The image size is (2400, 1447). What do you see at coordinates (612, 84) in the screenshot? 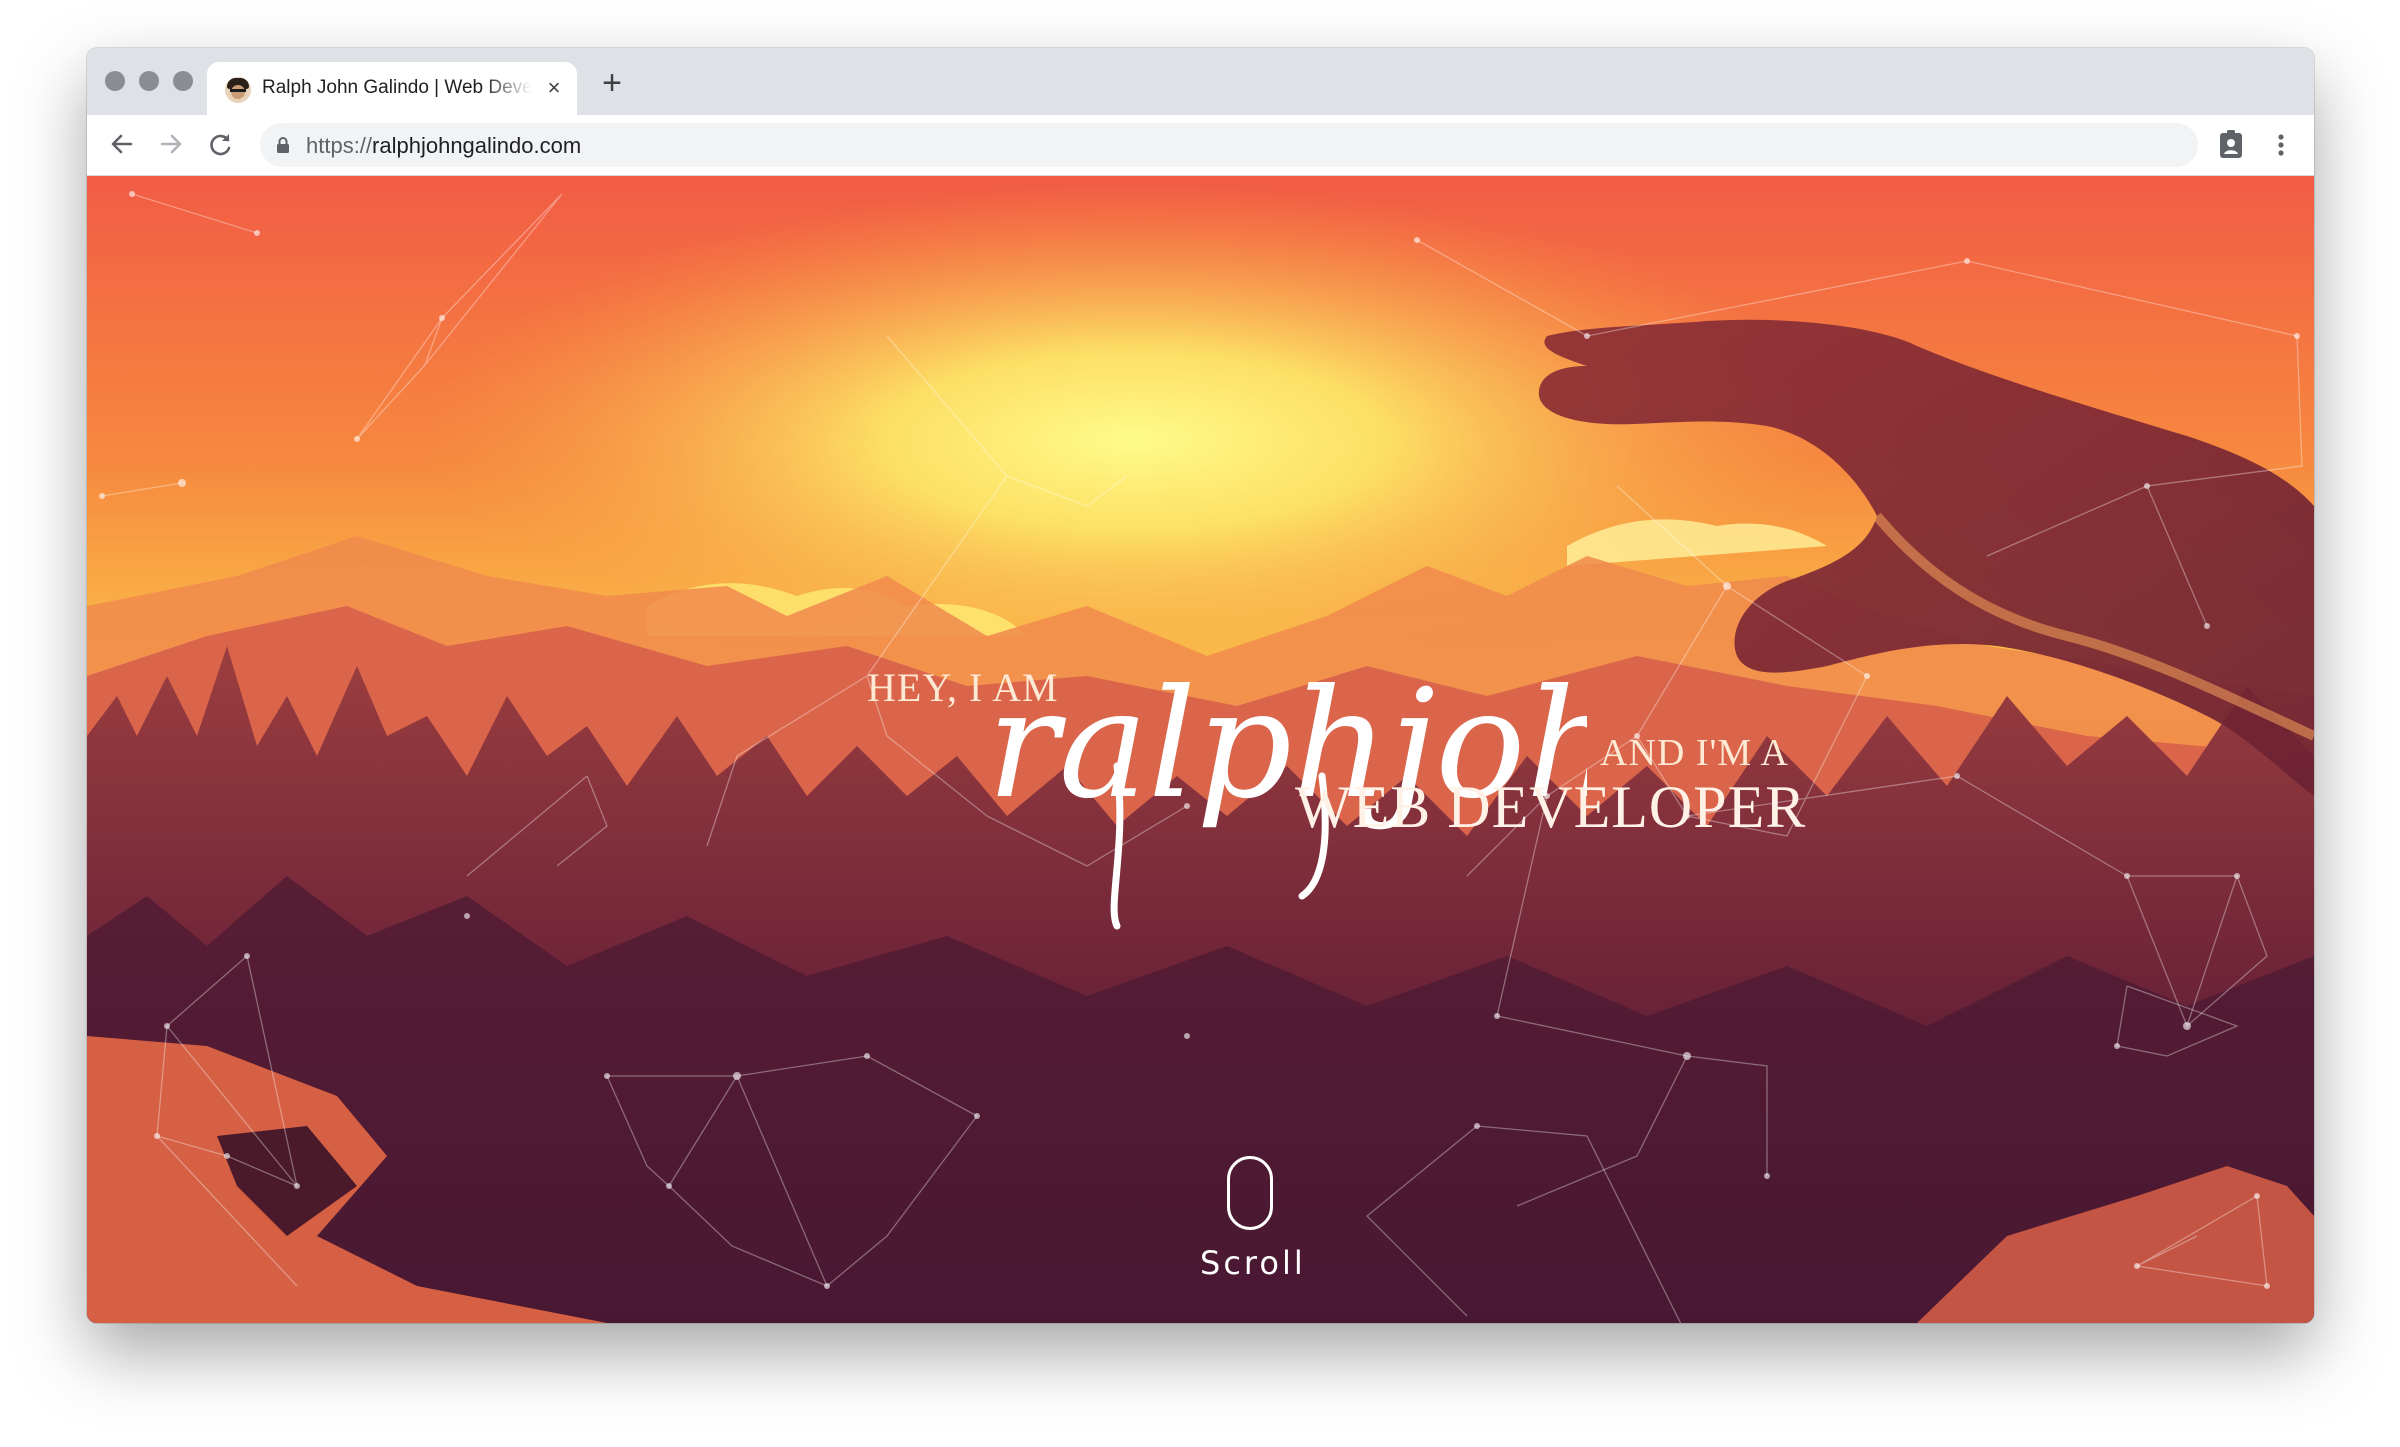
I see `new-tab-button: +` at bounding box center [612, 84].